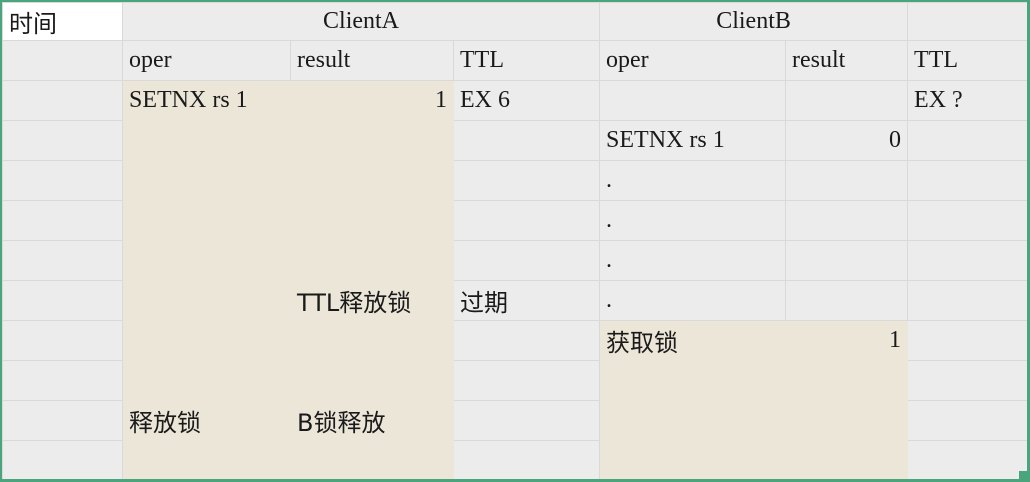  What do you see at coordinates (372, 60) in the screenshot?
I see `client-a-result-header: result` at bounding box center [372, 60].